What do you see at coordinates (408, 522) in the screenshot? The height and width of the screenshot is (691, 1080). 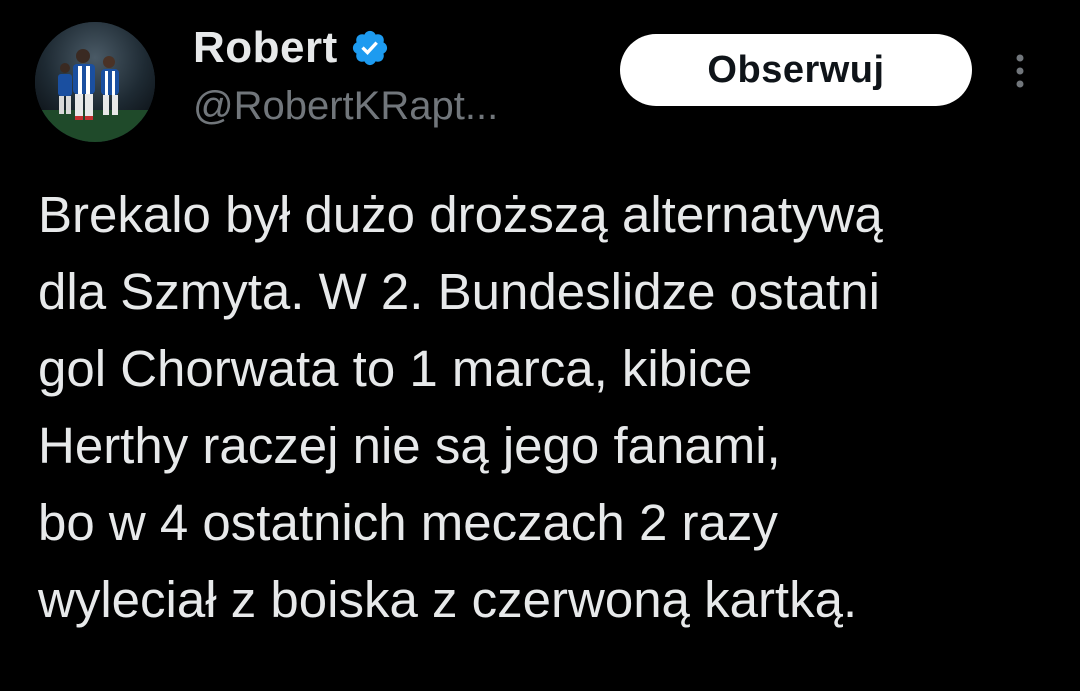 I see `tweet-text-line: bo w 4 ostatnich meczach 2 razy` at bounding box center [408, 522].